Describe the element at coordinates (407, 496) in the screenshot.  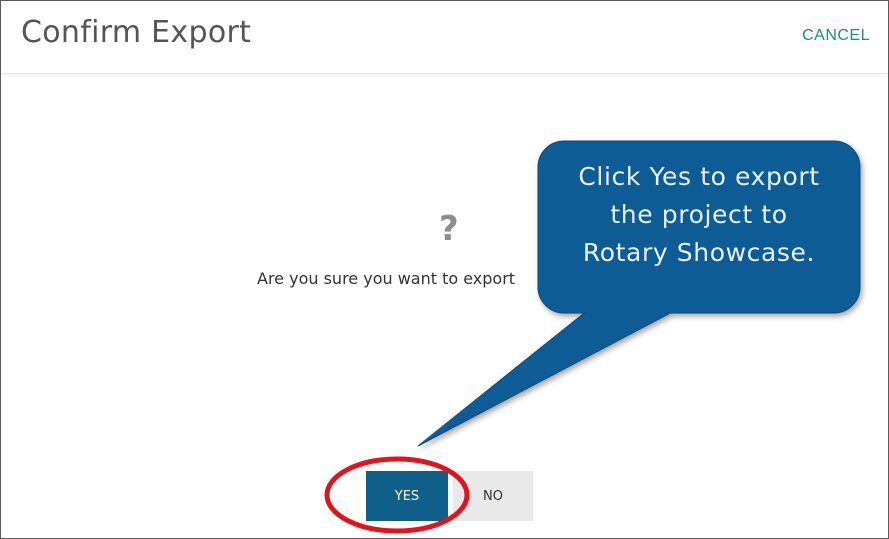
I see `yes-button: YES` at that location.